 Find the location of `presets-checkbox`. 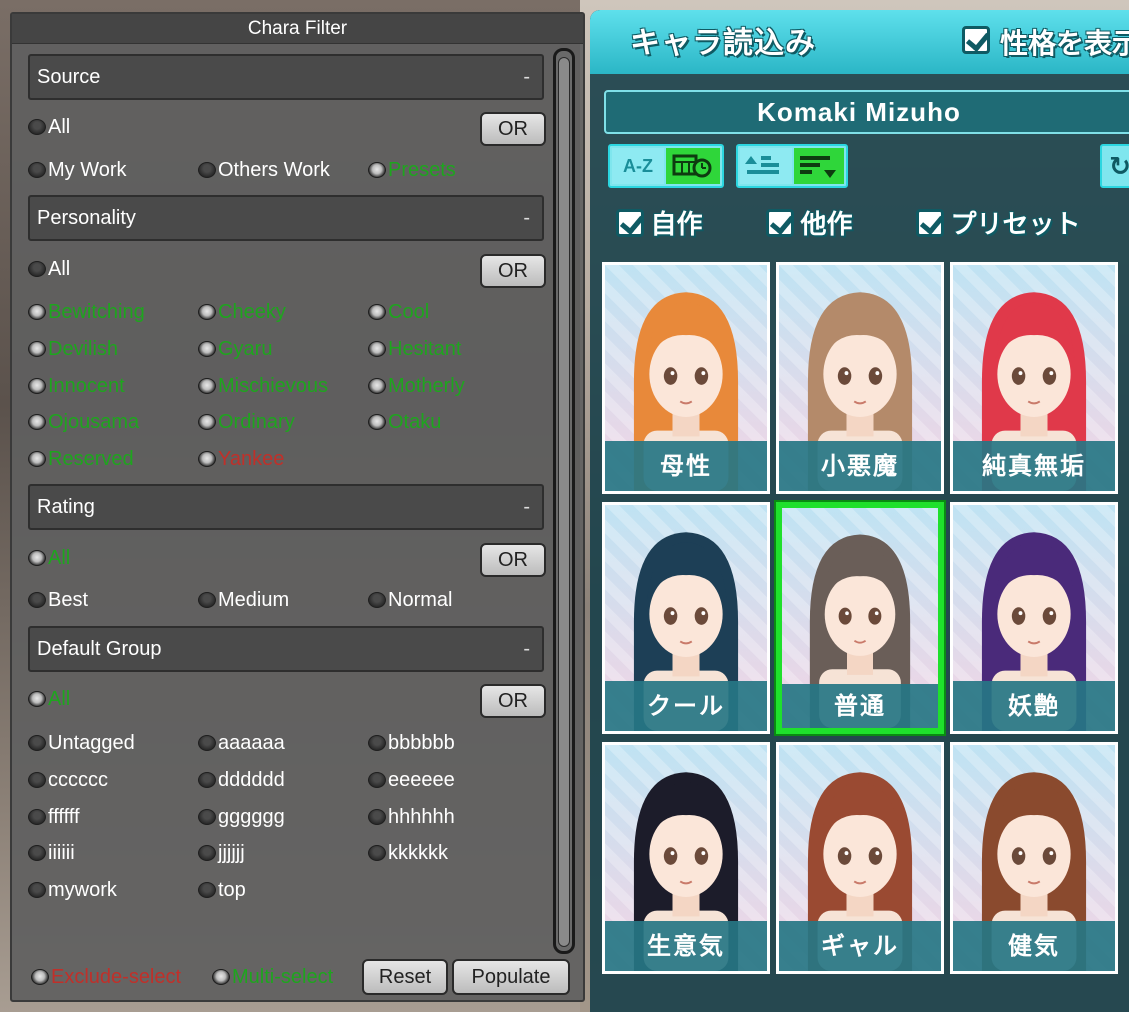

presets-checkbox is located at coordinates (930, 222).